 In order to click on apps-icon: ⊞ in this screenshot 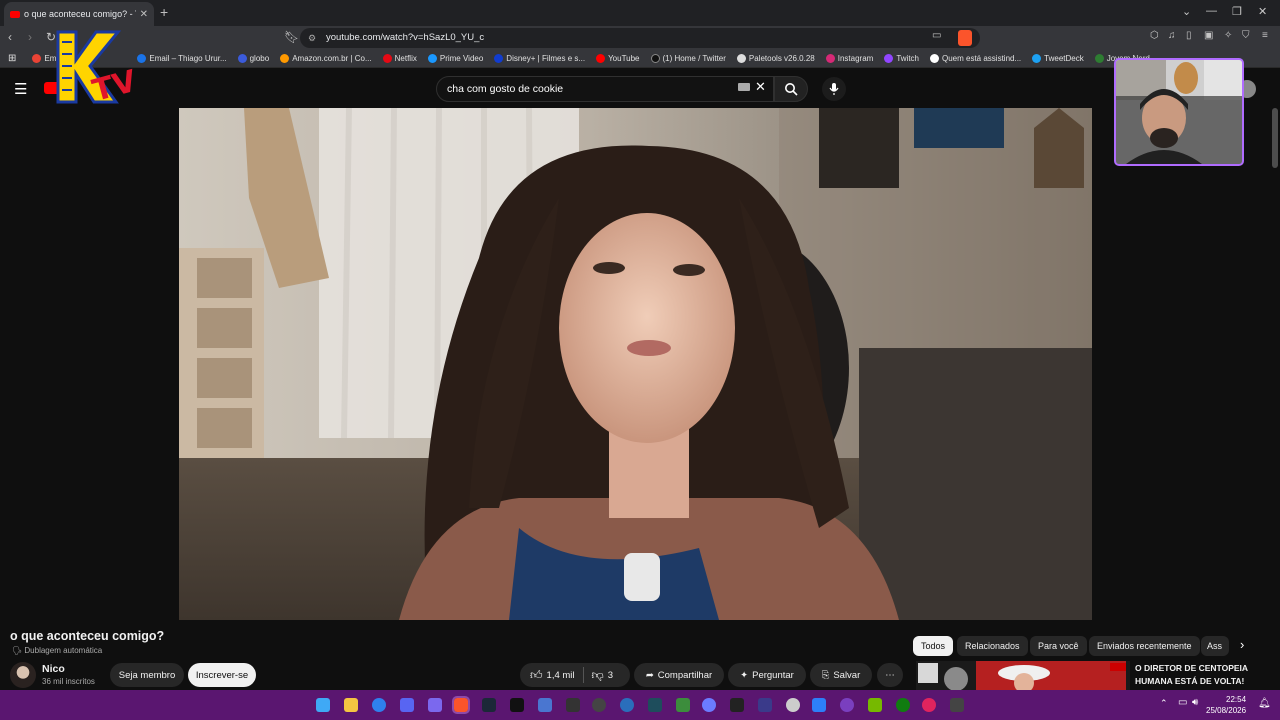, I will do `click(12, 58)`.